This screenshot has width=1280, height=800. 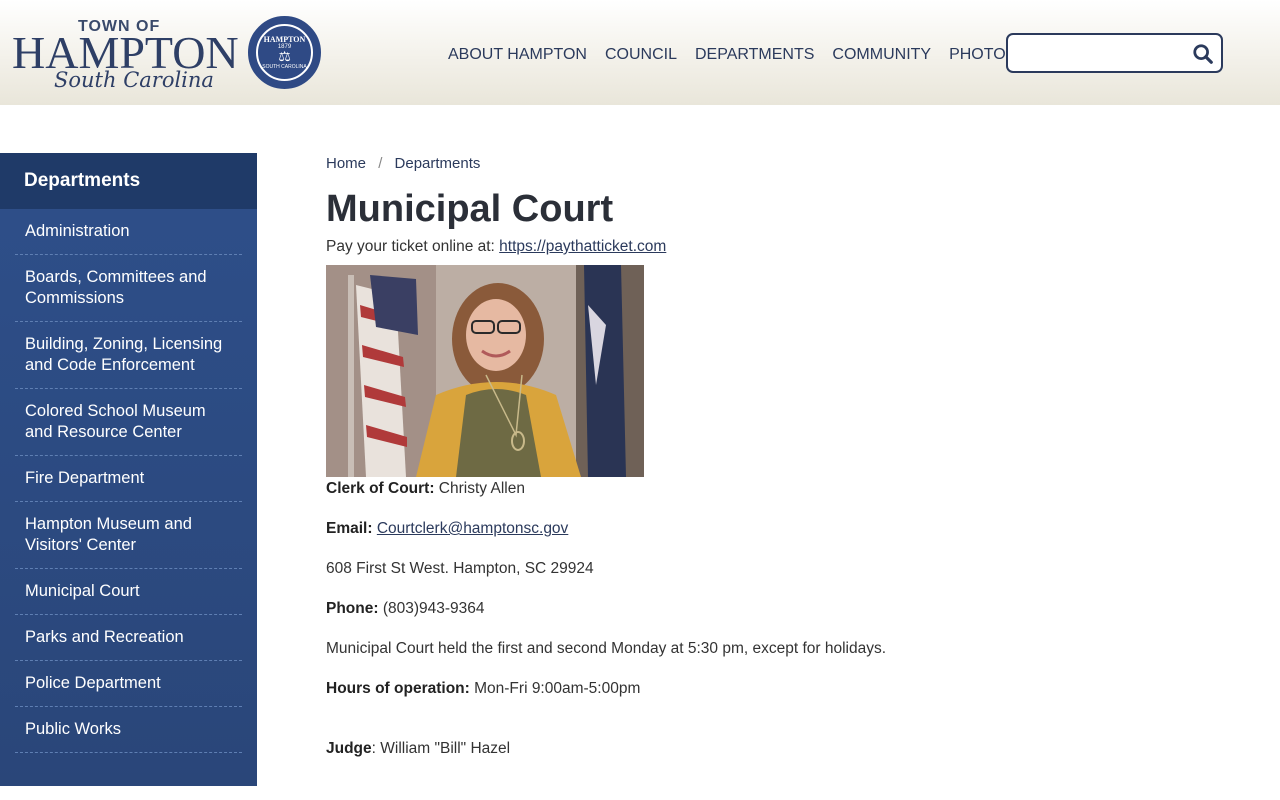 I want to click on judge-line: Judge: William "Bill" Hazel, so click(x=776, y=749).